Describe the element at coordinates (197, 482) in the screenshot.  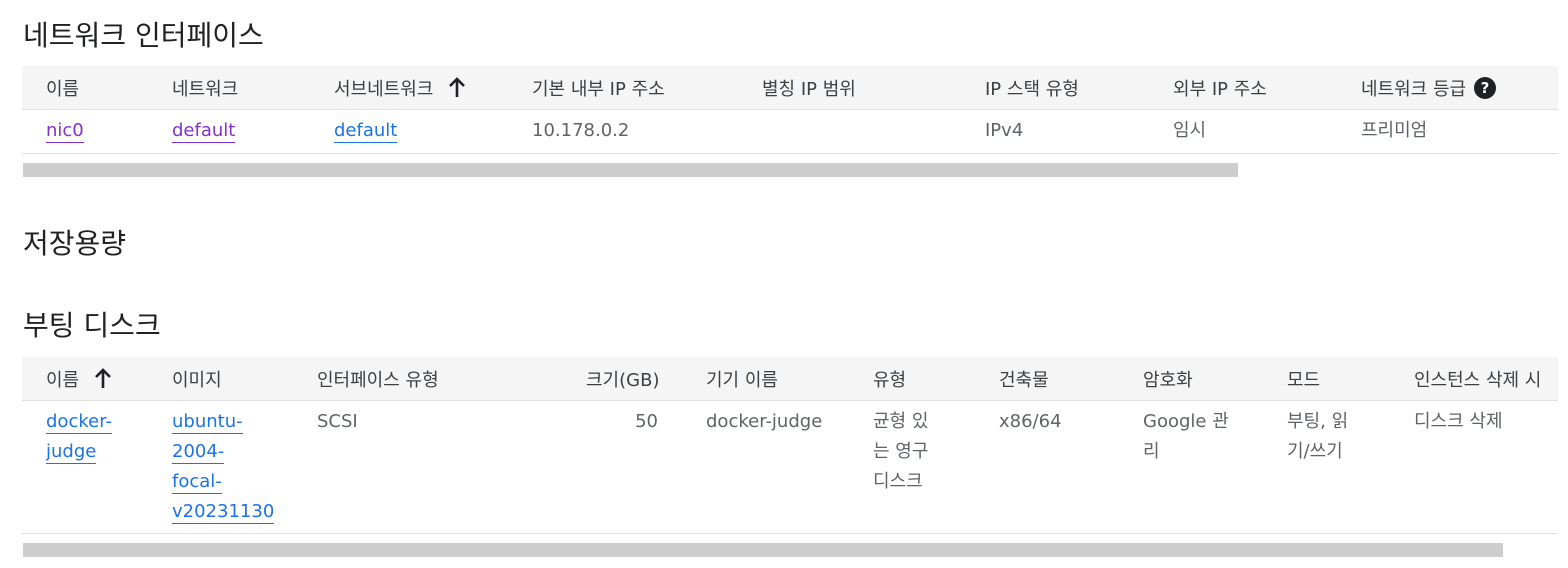
I see `image-link: focal-` at that location.